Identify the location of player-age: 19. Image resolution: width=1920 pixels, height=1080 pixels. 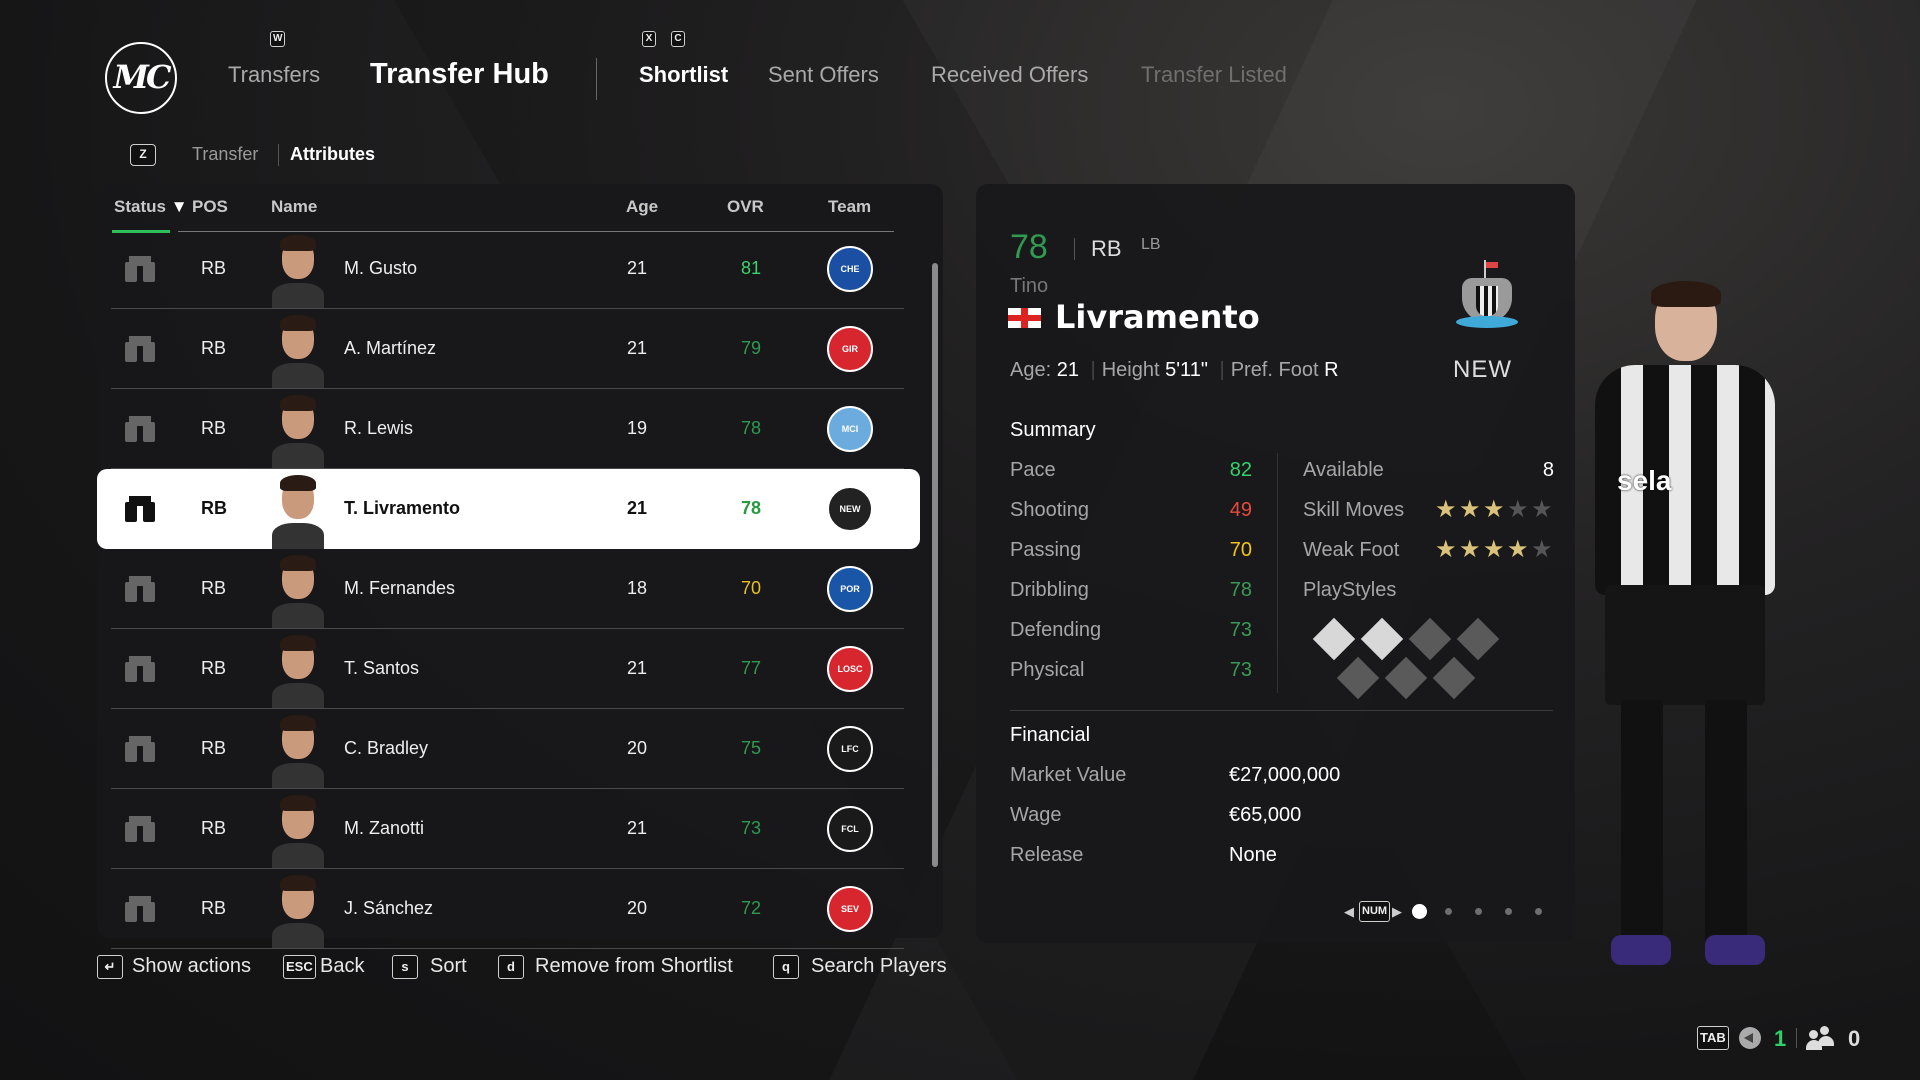
(637, 428).